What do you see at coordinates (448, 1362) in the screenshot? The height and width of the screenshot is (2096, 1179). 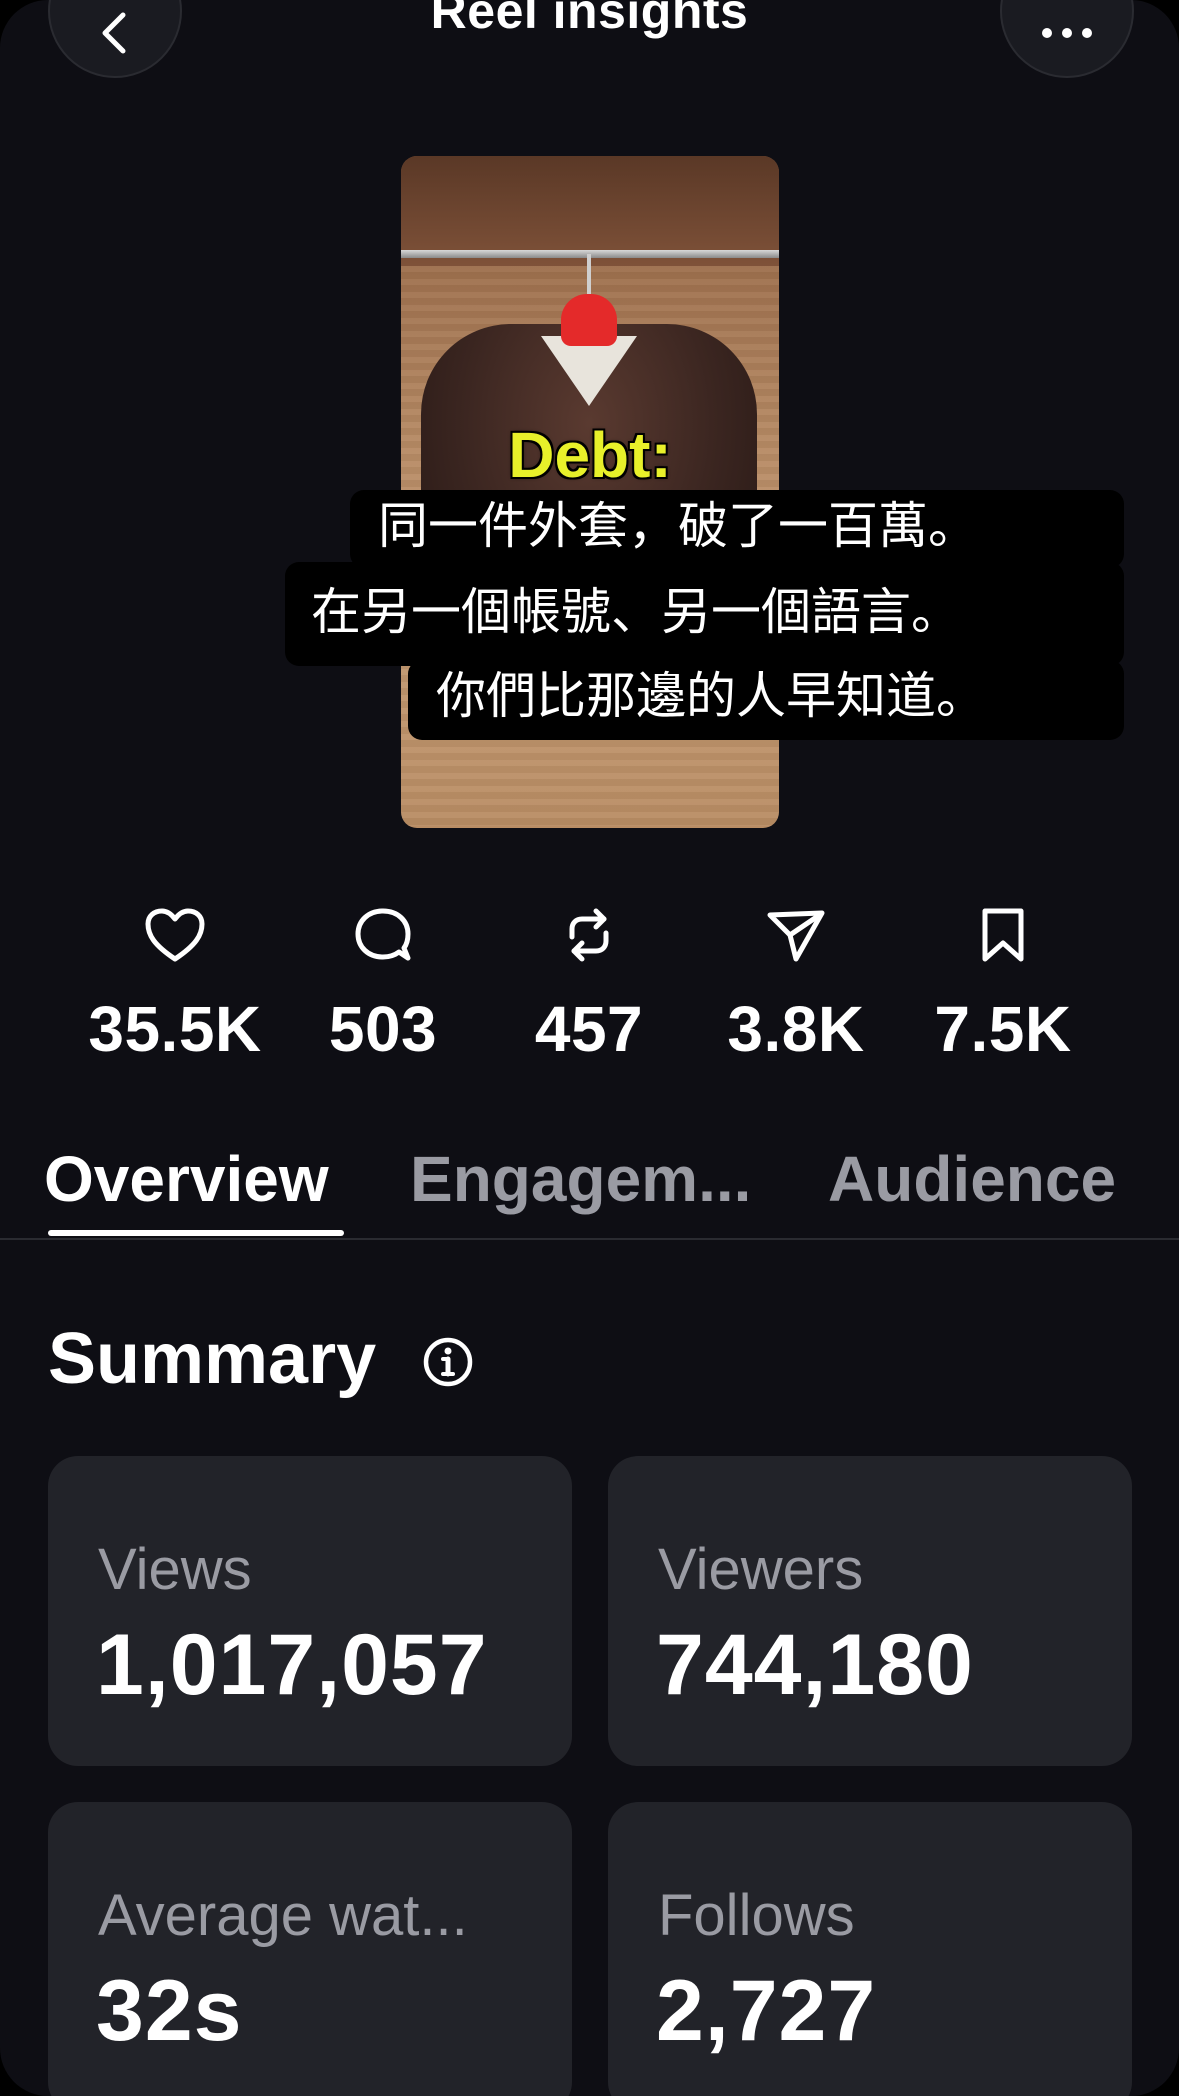 I see `info-icon` at bounding box center [448, 1362].